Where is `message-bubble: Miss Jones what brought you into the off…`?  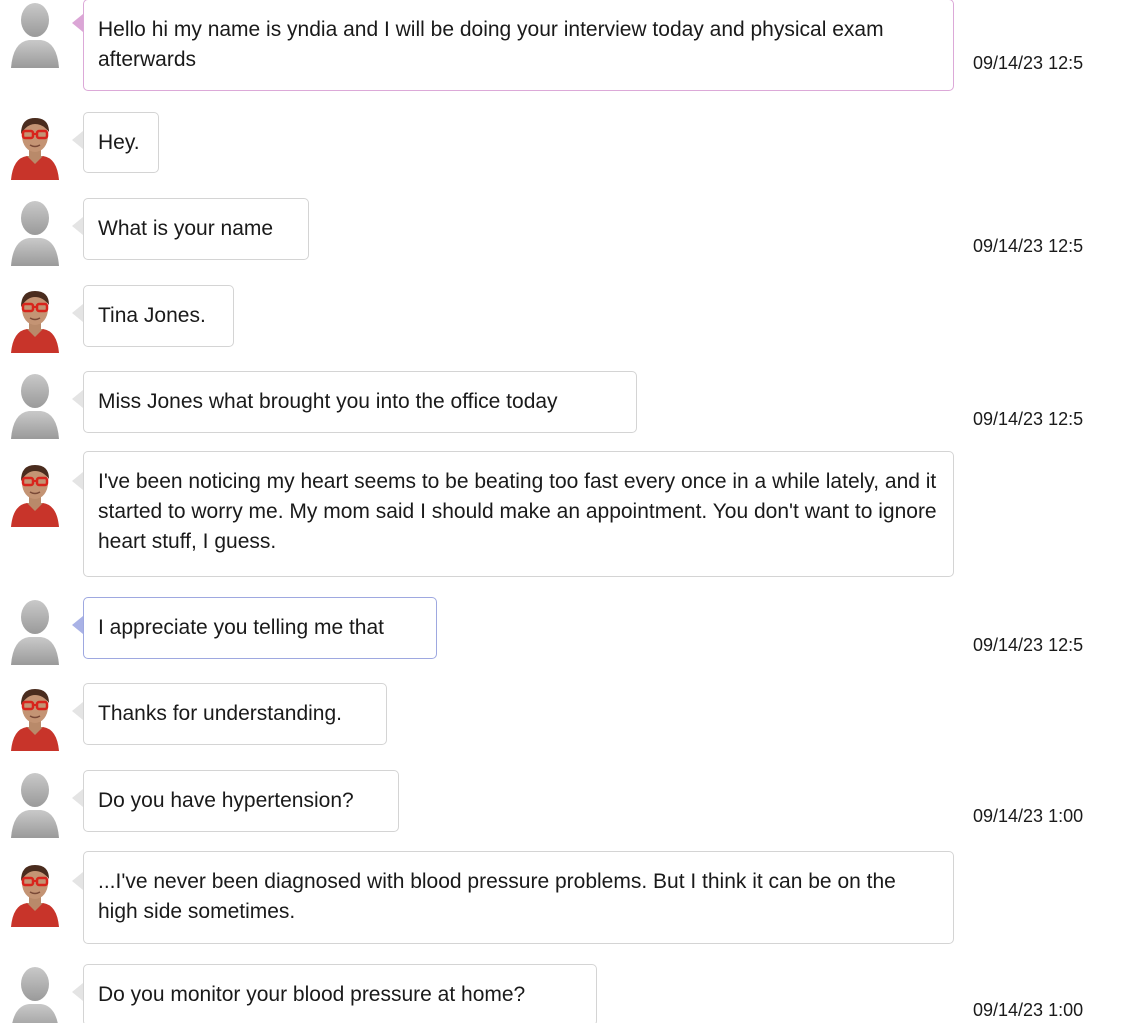 message-bubble: Miss Jones what brought you into the off… is located at coordinates (360, 402).